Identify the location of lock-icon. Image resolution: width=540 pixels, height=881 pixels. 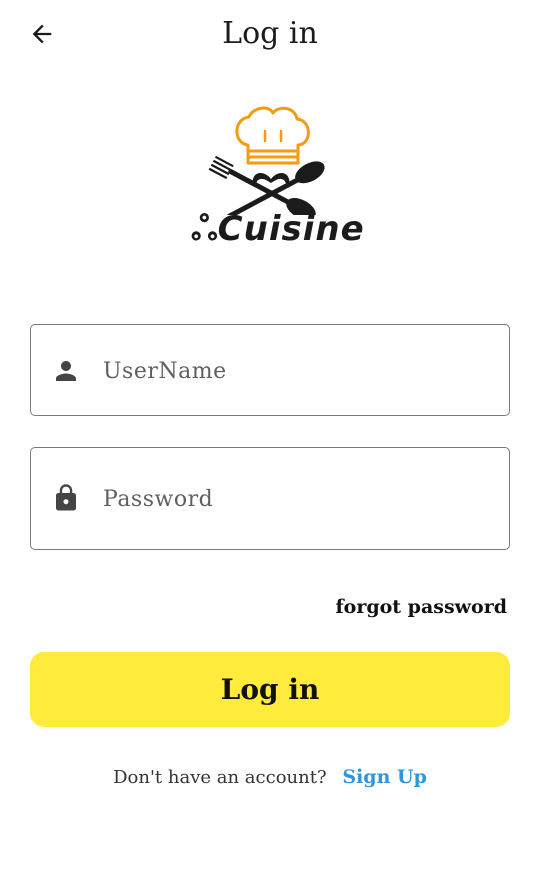
(66, 498).